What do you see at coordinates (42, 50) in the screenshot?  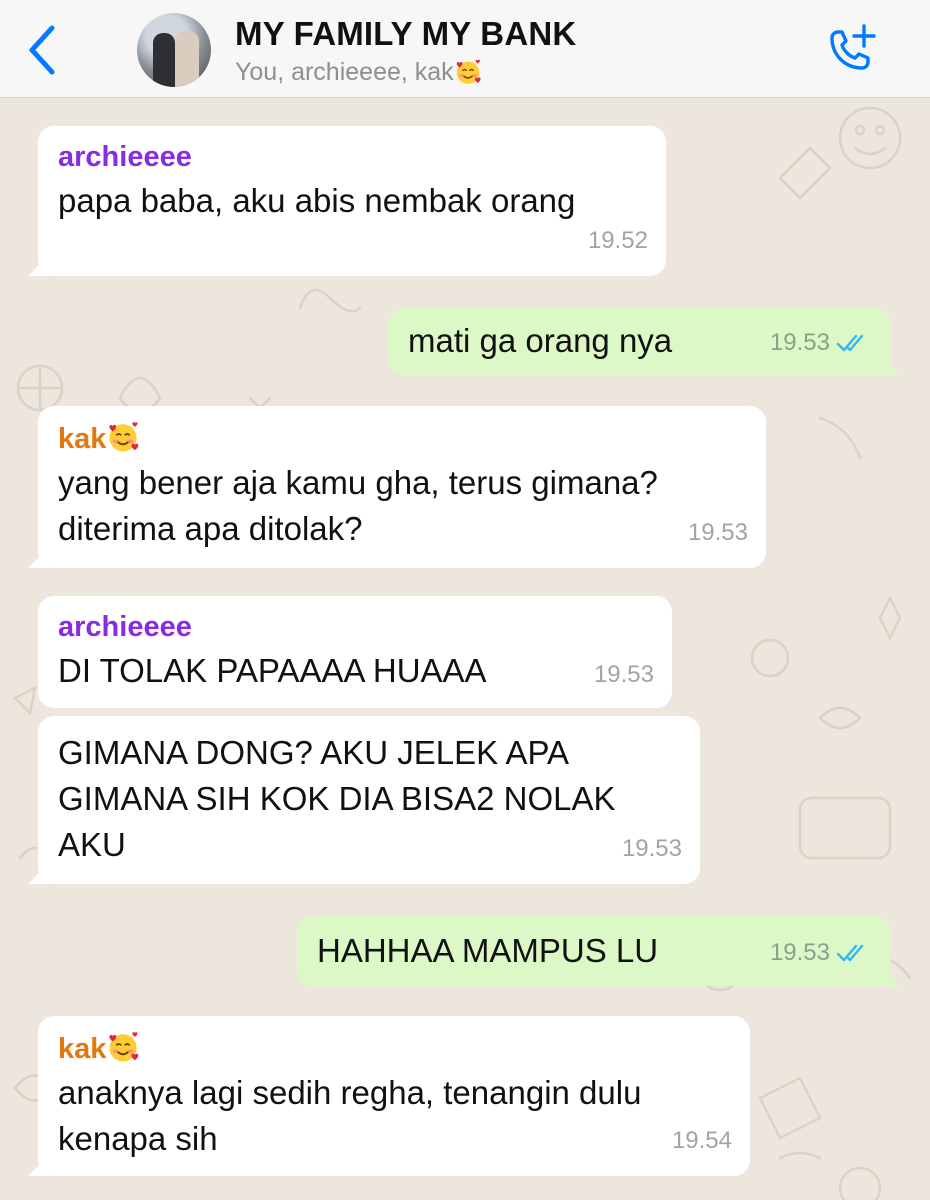 I see `chevron-left-icon` at bounding box center [42, 50].